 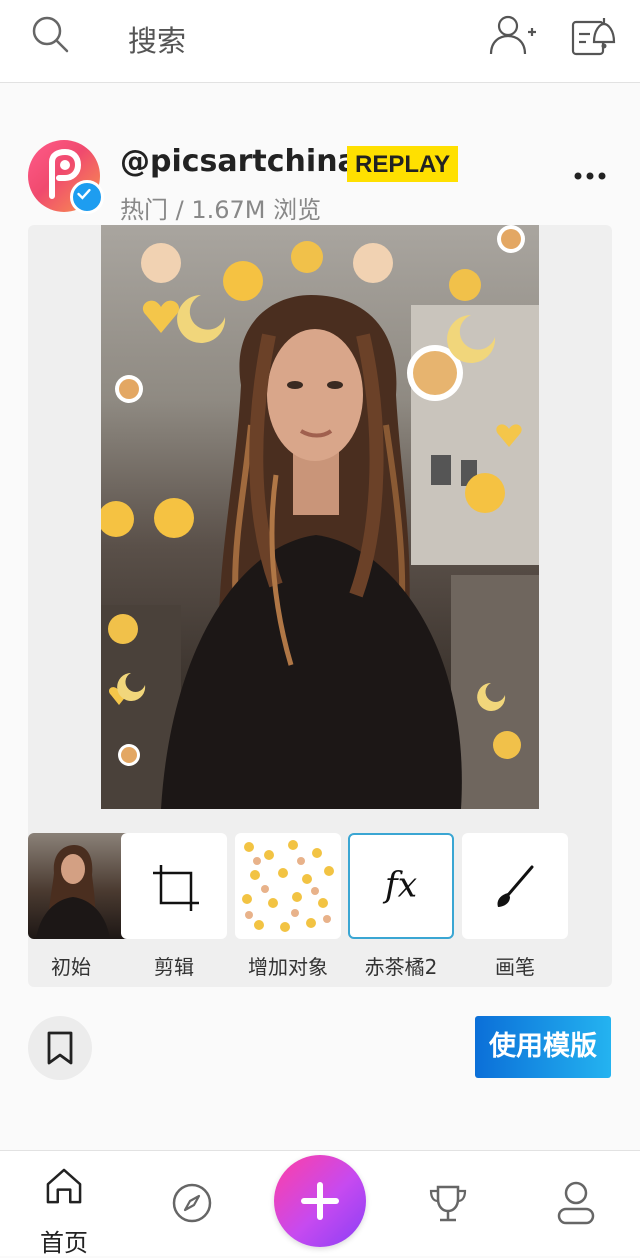 What do you see at coordinates (288, 967) in the screenshot?
I see `step-label: 增加对象` at bounding box center [288, 967].